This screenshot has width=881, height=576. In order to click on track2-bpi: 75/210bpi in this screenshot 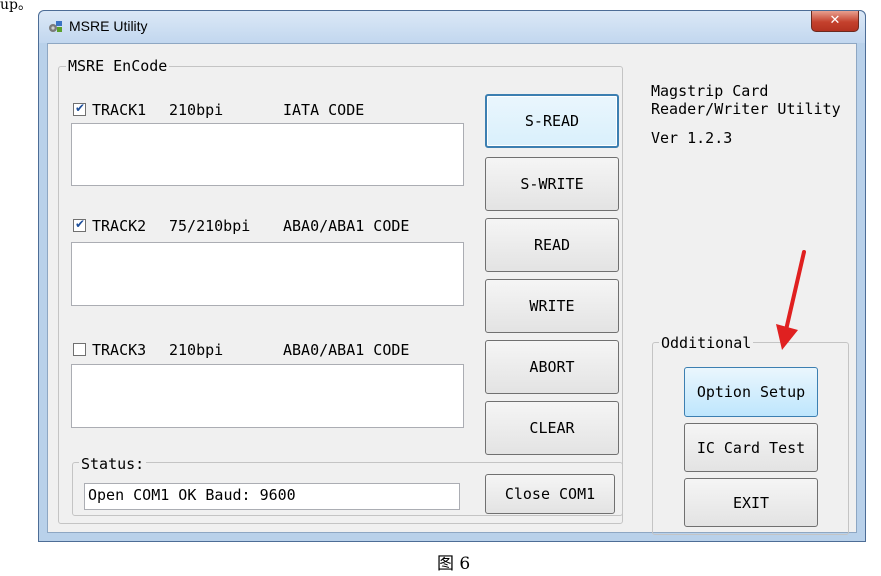, I will do `click(210, 226)`.